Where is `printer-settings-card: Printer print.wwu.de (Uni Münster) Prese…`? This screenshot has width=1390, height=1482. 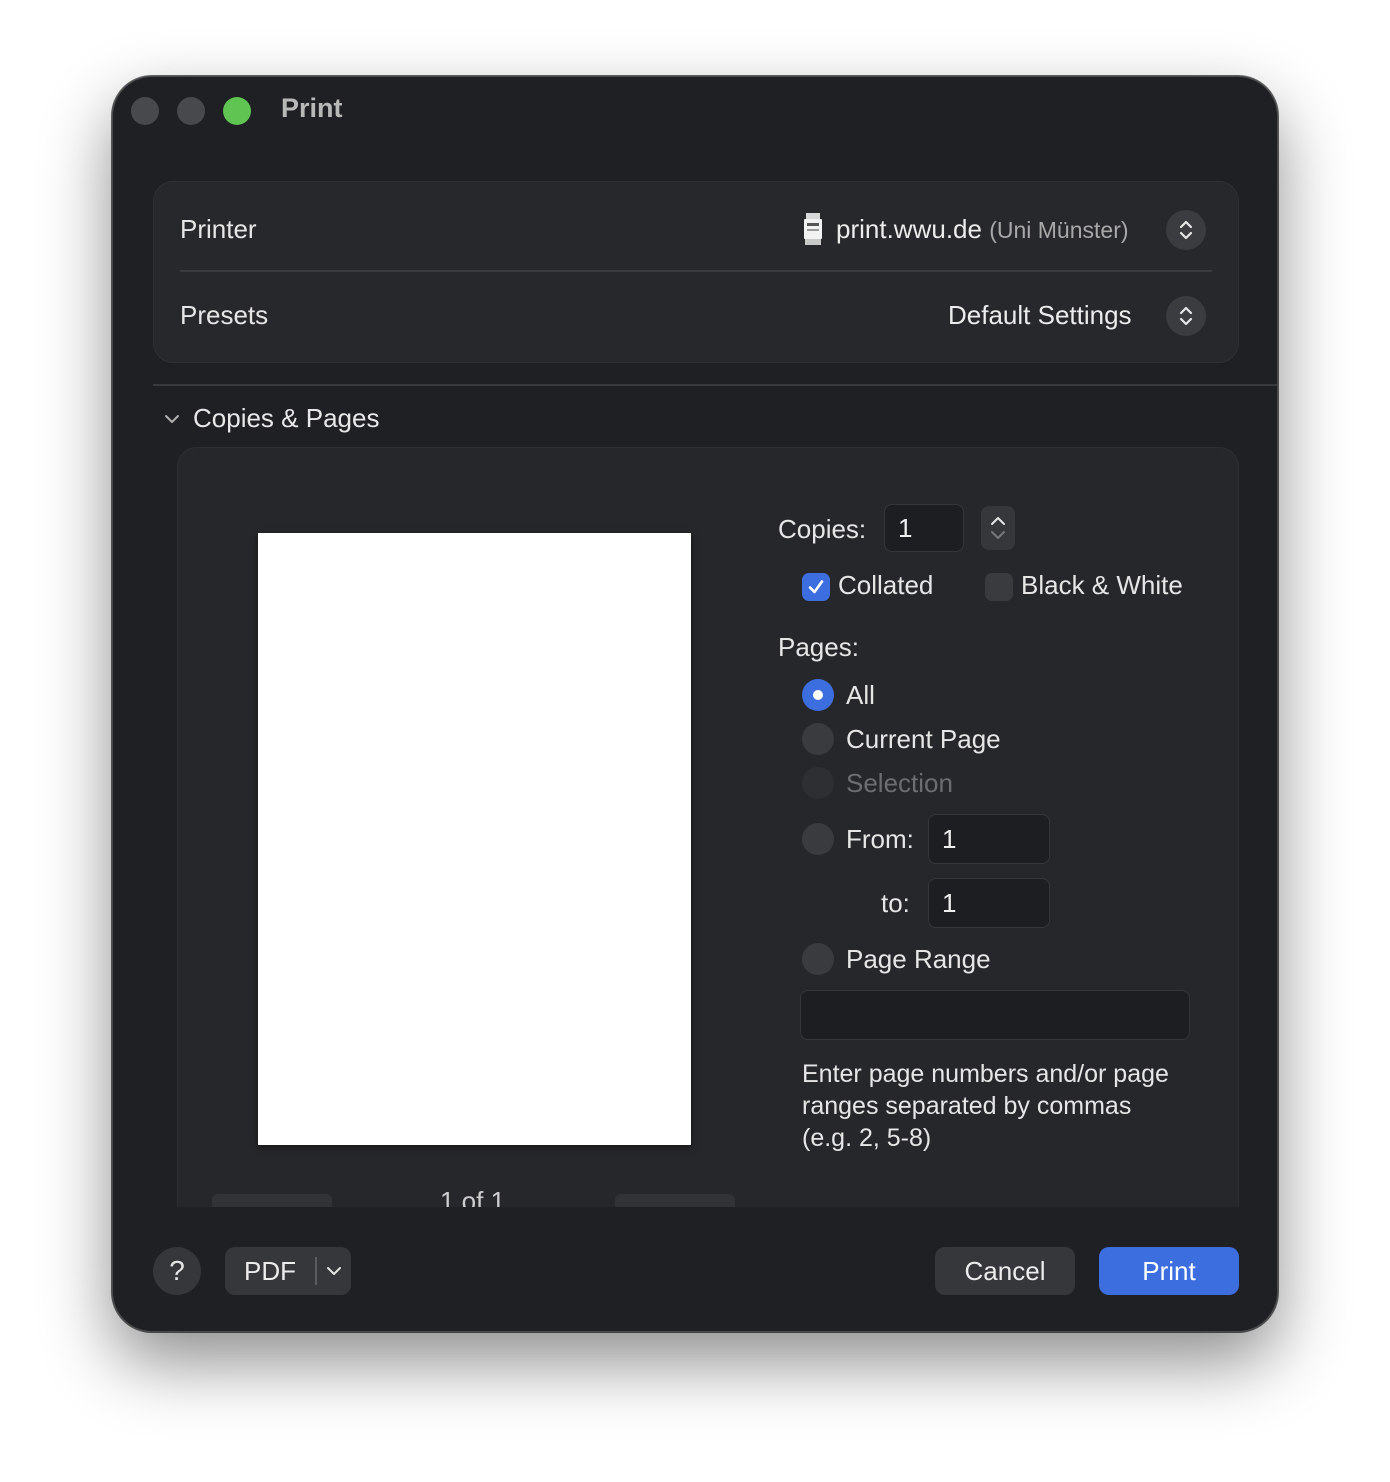 printer-settings-card: Printer print.wwu.de (Uni Münster) Prese… is located at coordinates (696, 272).